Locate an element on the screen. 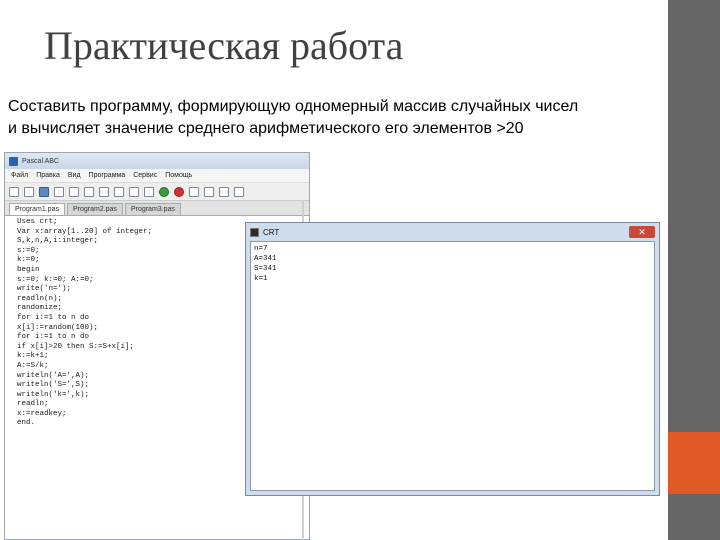  cut-icon is located at coordinates (89, 191).